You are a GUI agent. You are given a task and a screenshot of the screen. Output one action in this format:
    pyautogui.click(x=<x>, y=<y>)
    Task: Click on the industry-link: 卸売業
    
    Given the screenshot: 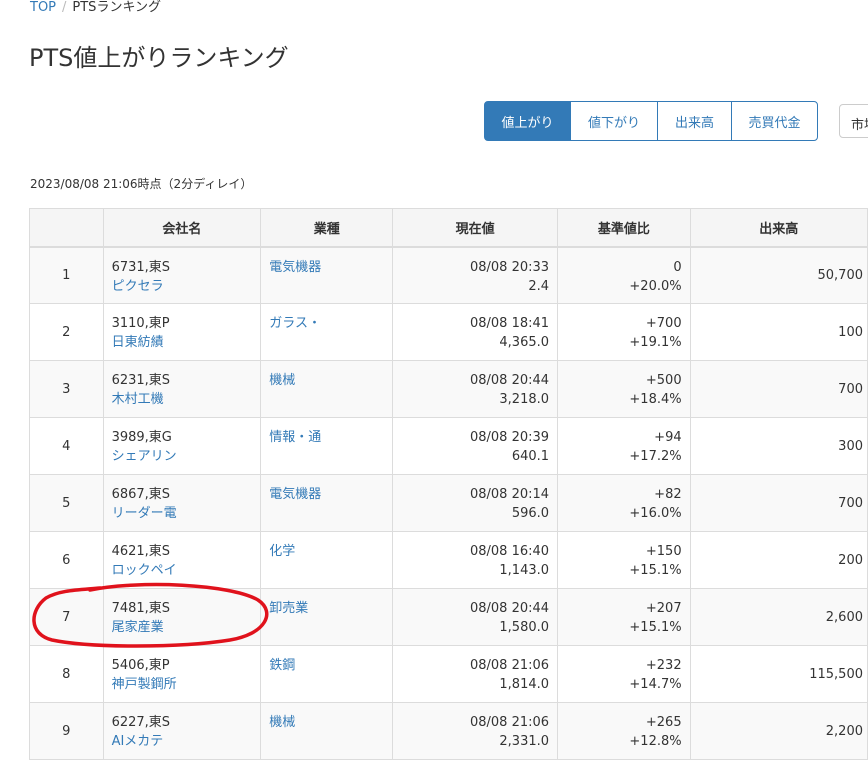 What is the action you would take?
    pyautogui.click(x=288, y=608)
    